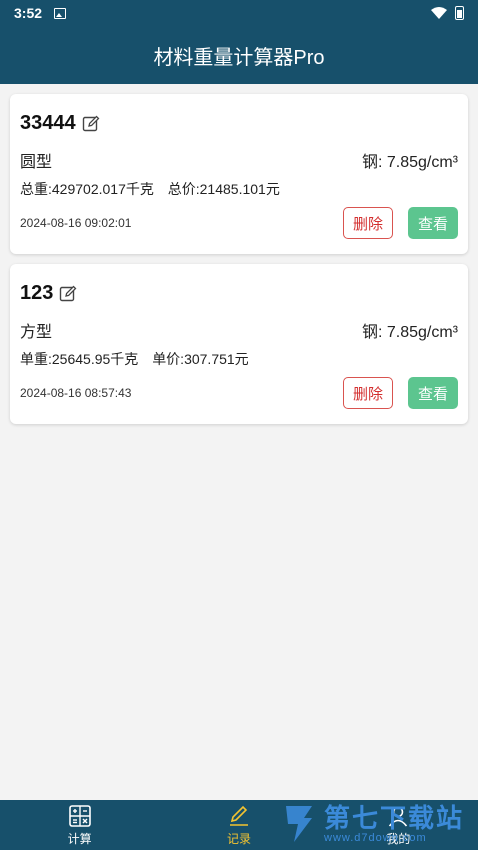 This screenshot has width=478, height=850. I want to click on nav-tab-label: 我的, so click(398, 838).